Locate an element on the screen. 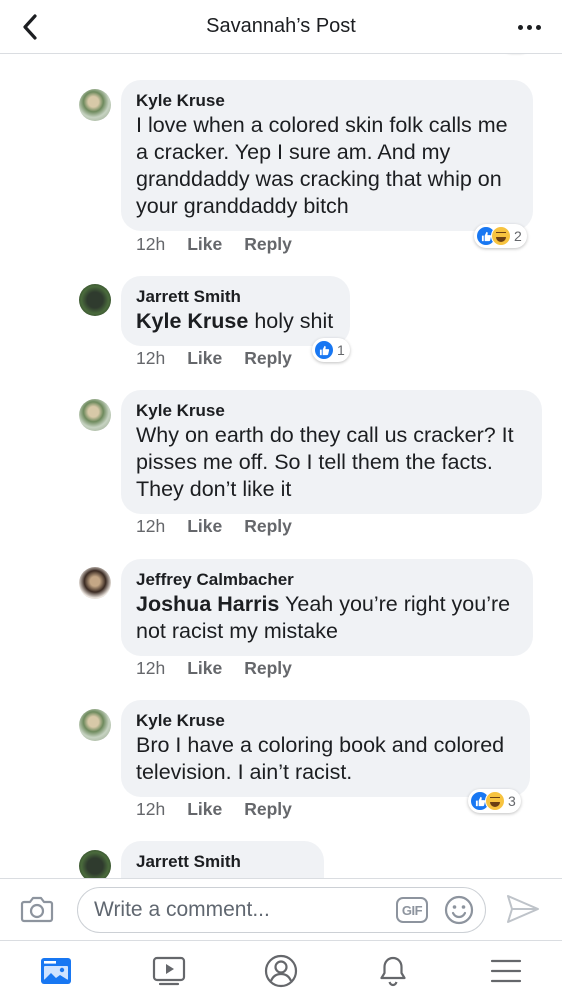  post-header: Savannah’s Post is located at coordinates (281, 27).